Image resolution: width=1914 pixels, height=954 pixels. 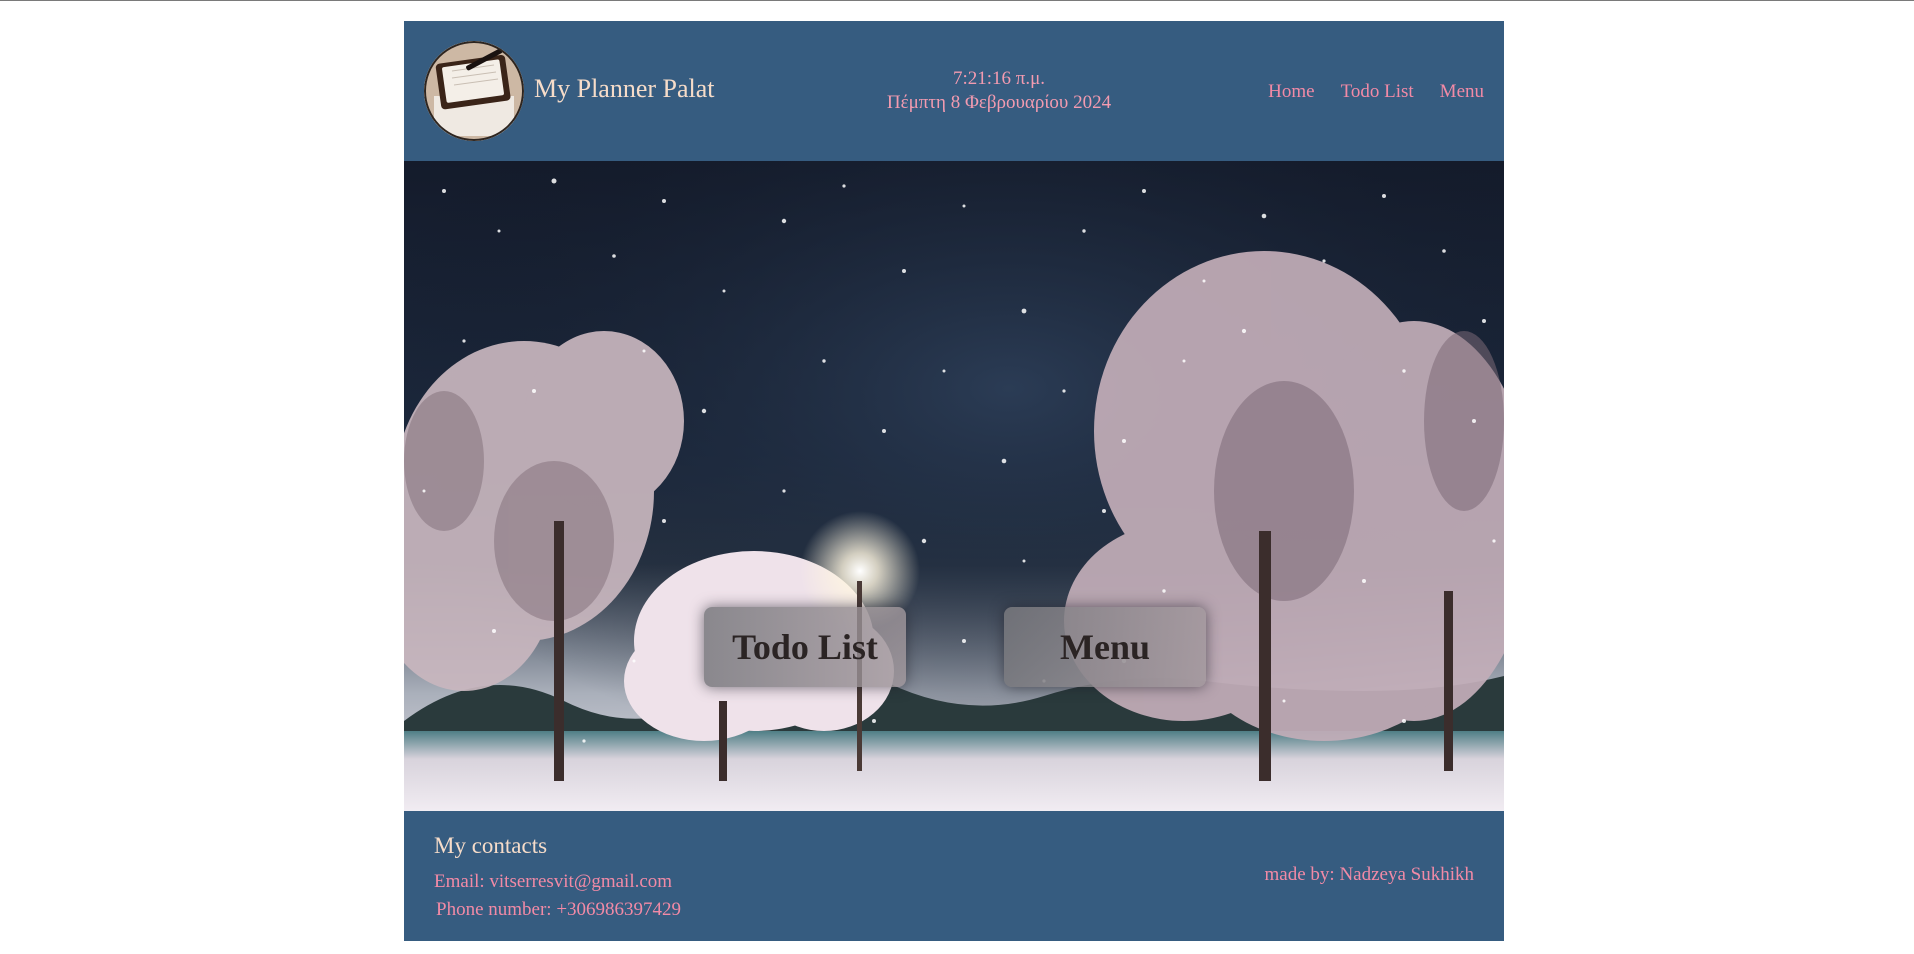 I want to click on todo-list-button: Todo List, so click(x=805, y=647).